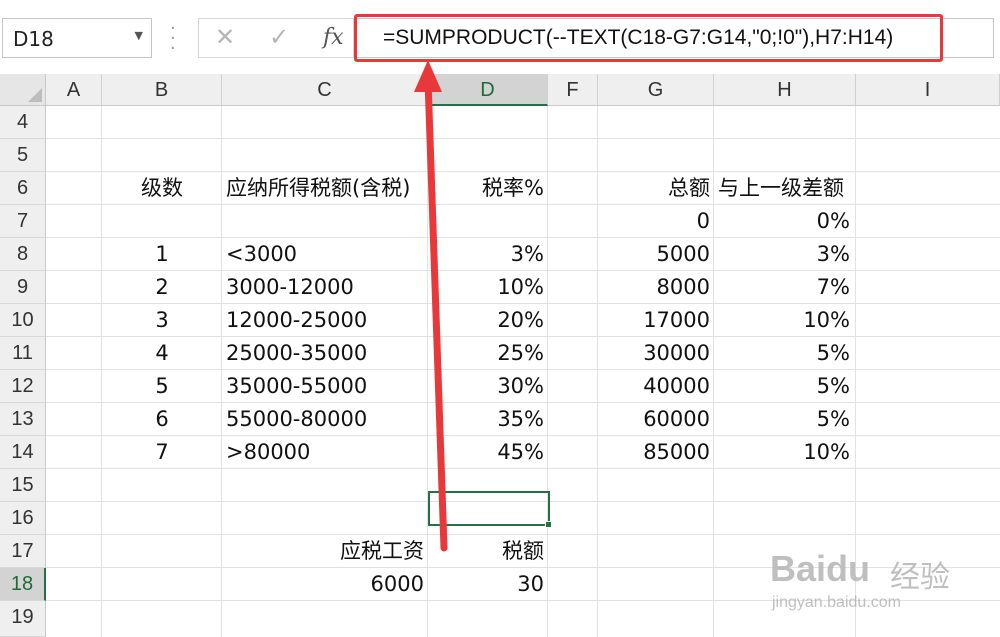  I want to click on cell-b6: 级数, so click(162, 188).